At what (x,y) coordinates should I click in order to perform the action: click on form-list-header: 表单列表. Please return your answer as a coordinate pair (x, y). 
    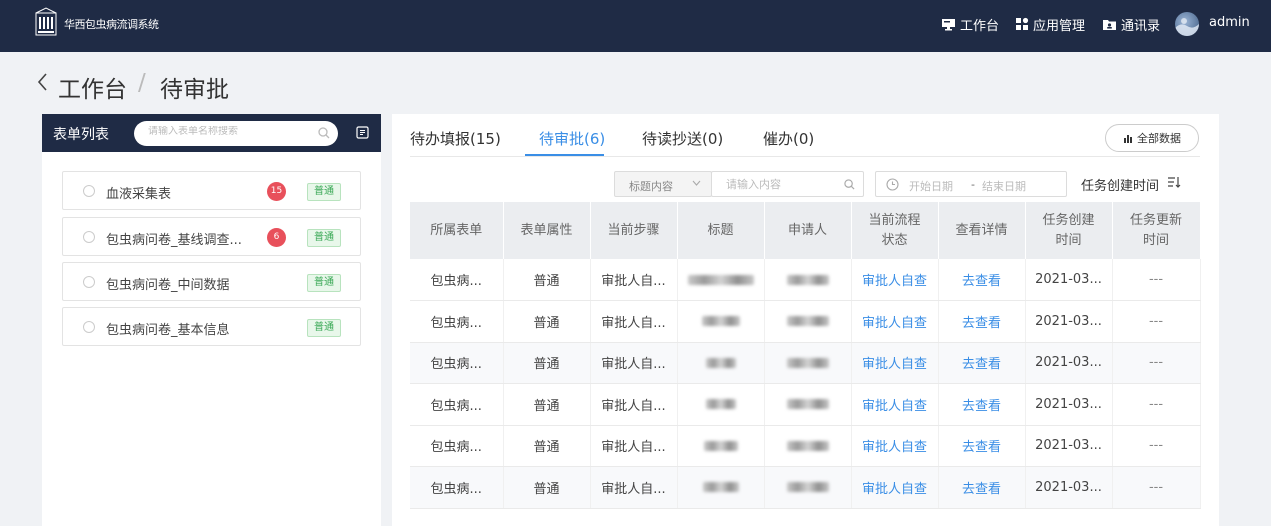
    Looking at the image, I should click on (211, 133).